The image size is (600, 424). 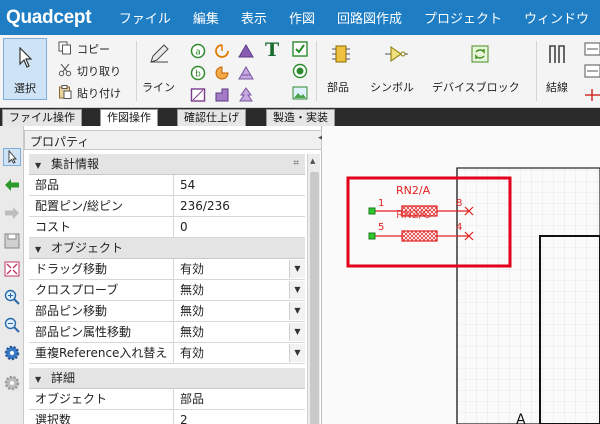 I want to click on settings-gear-icon, so click(x=12, y=353).